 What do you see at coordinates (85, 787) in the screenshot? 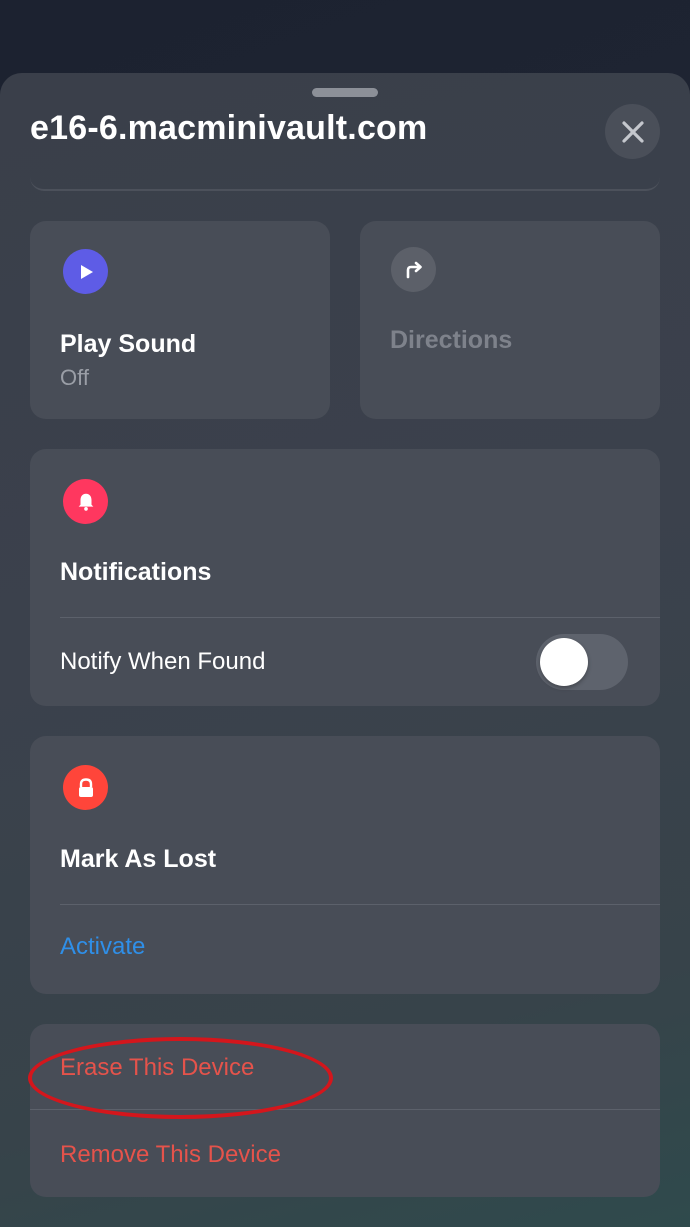
I see `lock-icon` at bounding box center [85, 787].